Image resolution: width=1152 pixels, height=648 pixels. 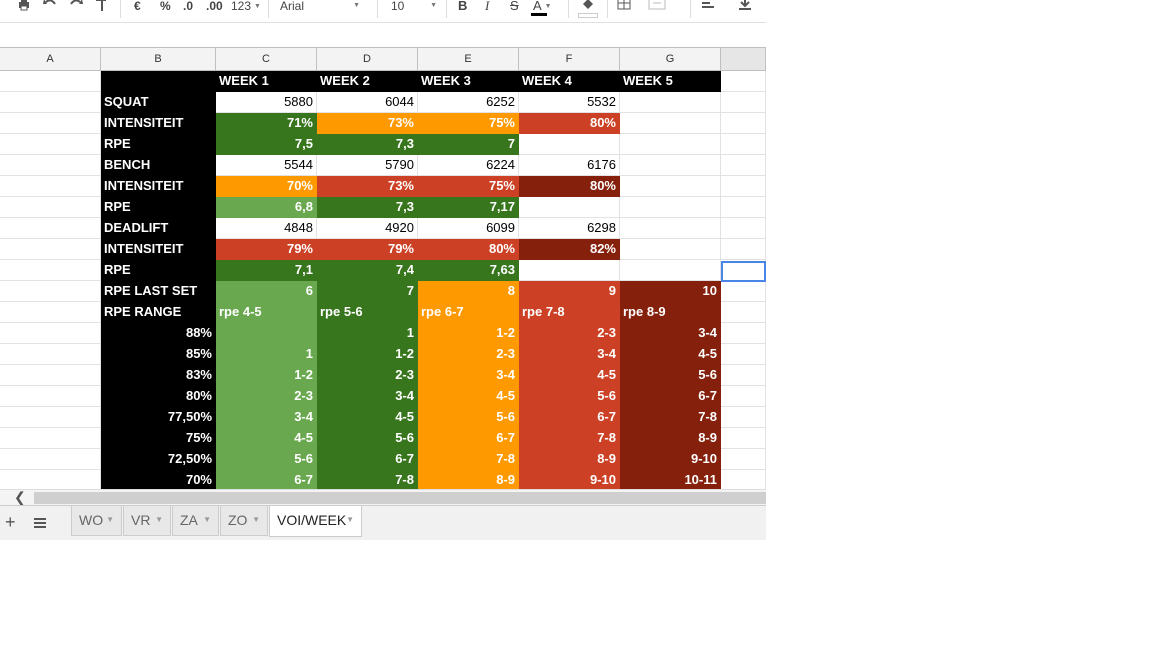 I want to click on cell: 6176, so click(x=569, y=165).